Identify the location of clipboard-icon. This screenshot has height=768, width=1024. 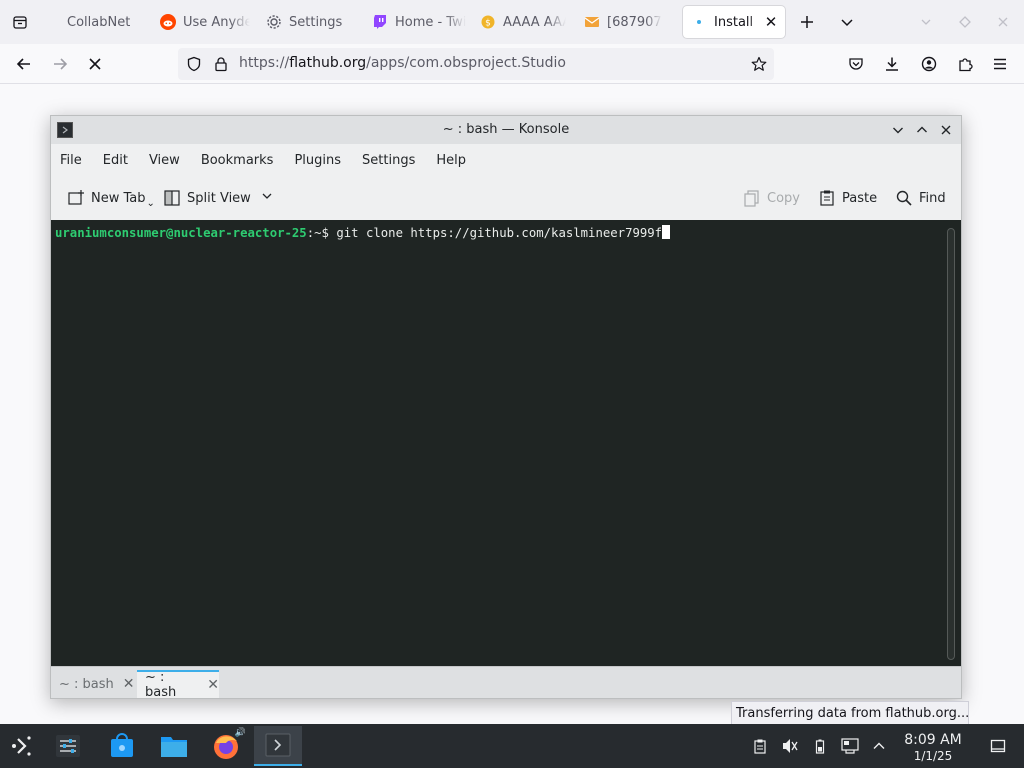
(760, 746).